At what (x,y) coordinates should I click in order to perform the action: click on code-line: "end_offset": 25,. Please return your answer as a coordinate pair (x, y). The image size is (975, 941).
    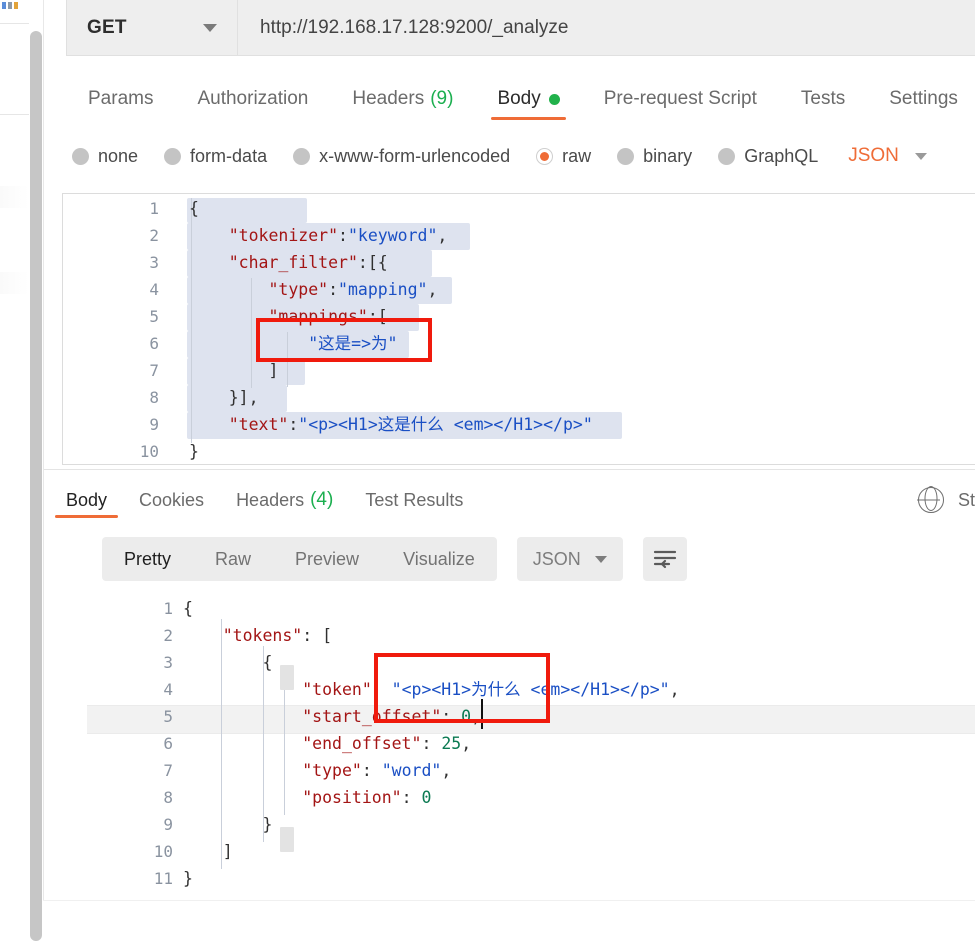
    Looking at the image, I should click on (387, 743).